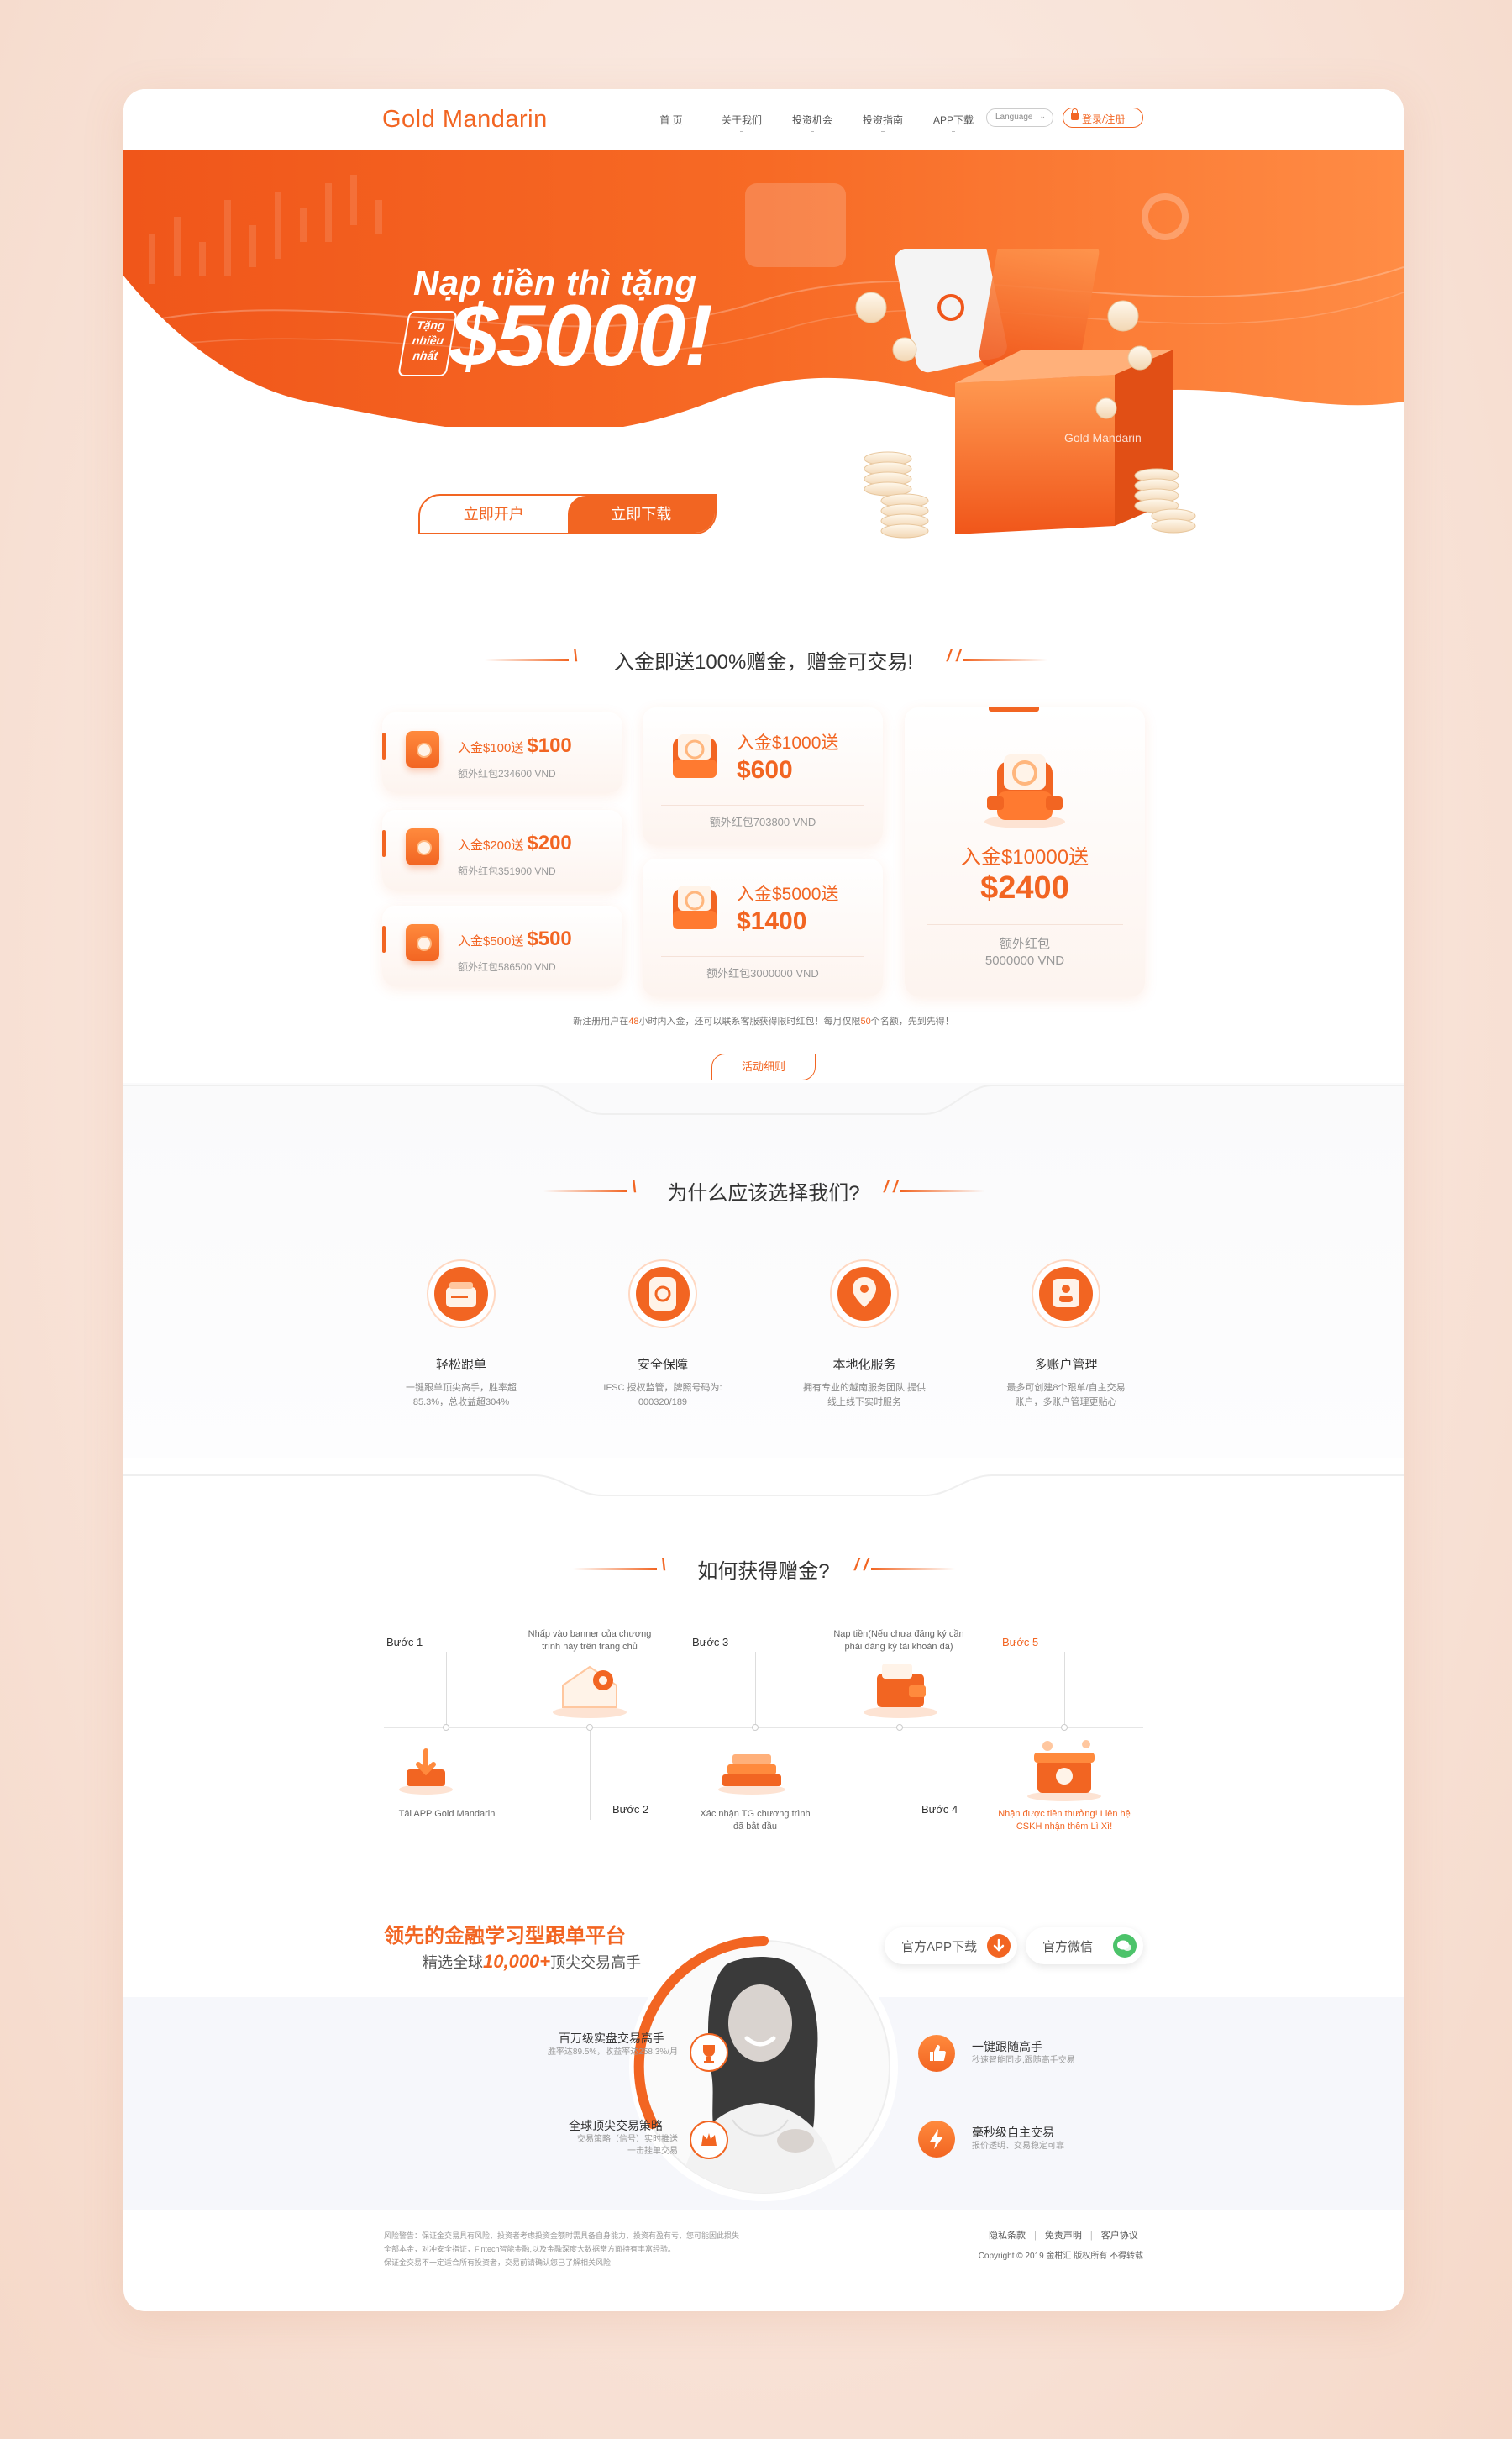 The image size is (1512, 2439). What do you see at coordinates (505, 1936) in the screenshot?
I see `platform-title: 领先的金融学习型跟单平台` at bounding box center [505, 1936].